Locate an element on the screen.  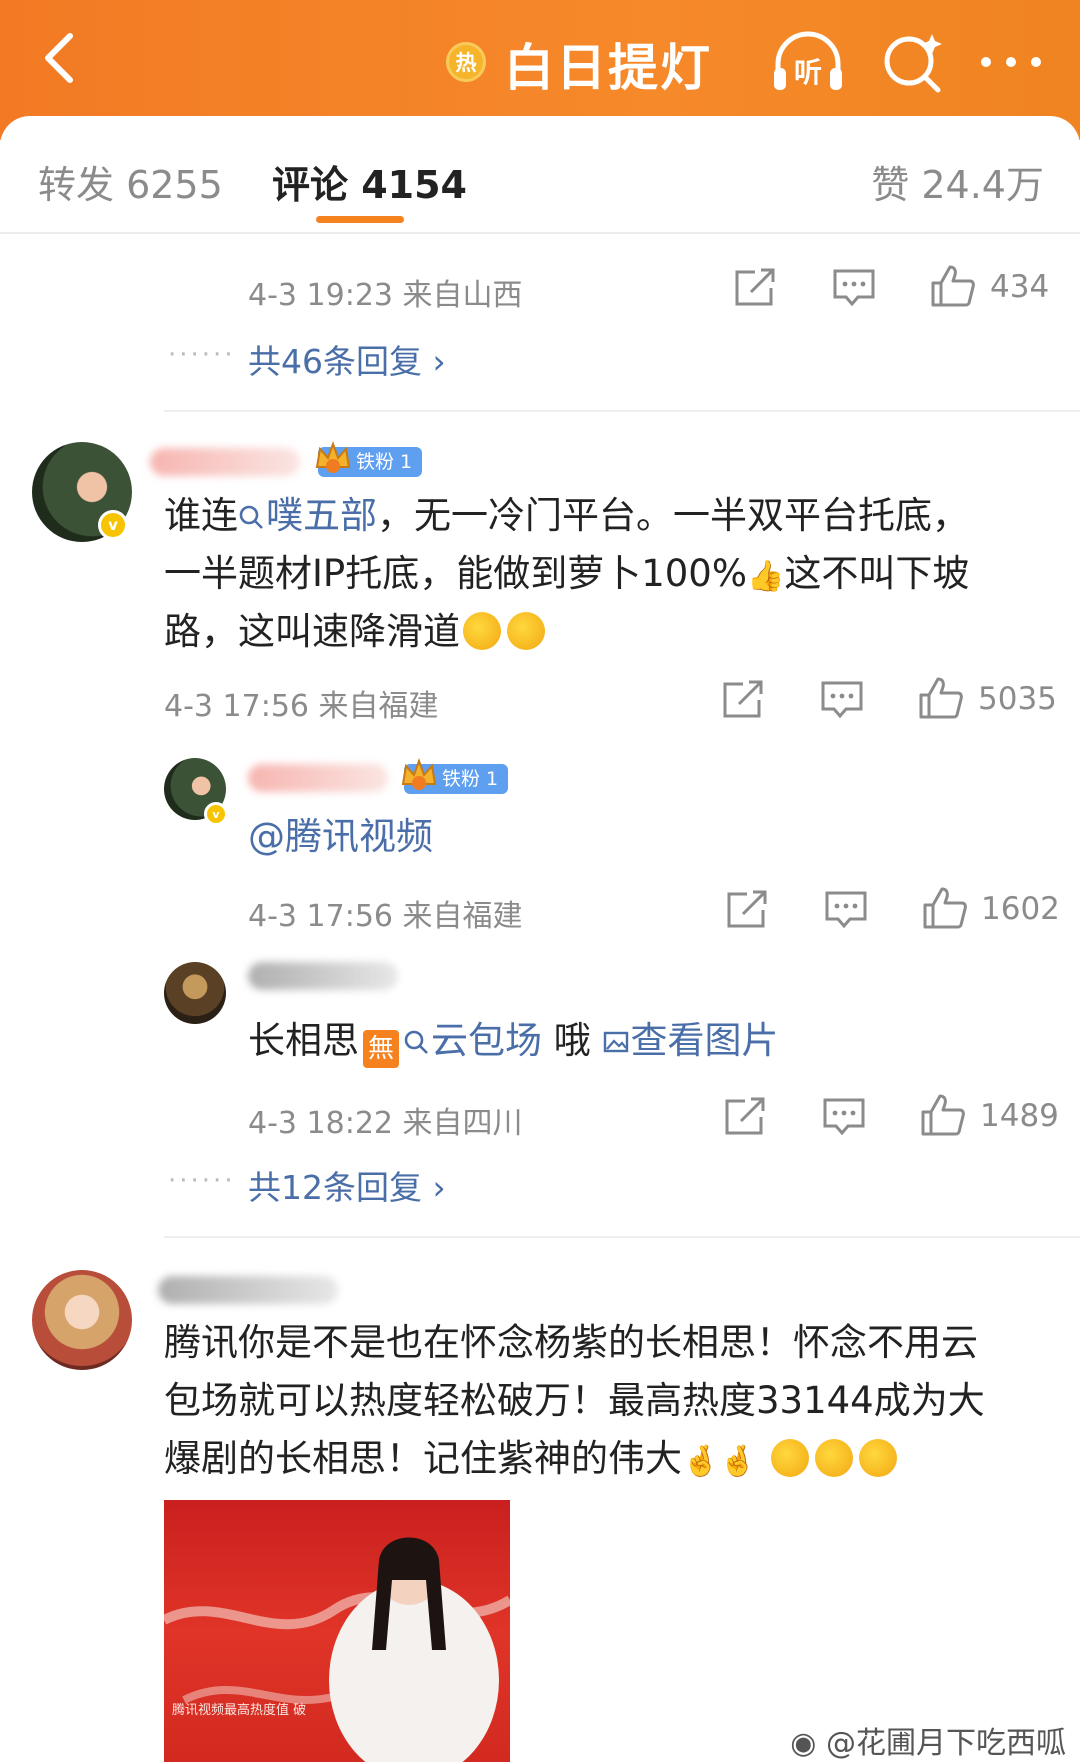
view-image-link: 查看图片 is located at coordinates (691, 1040).